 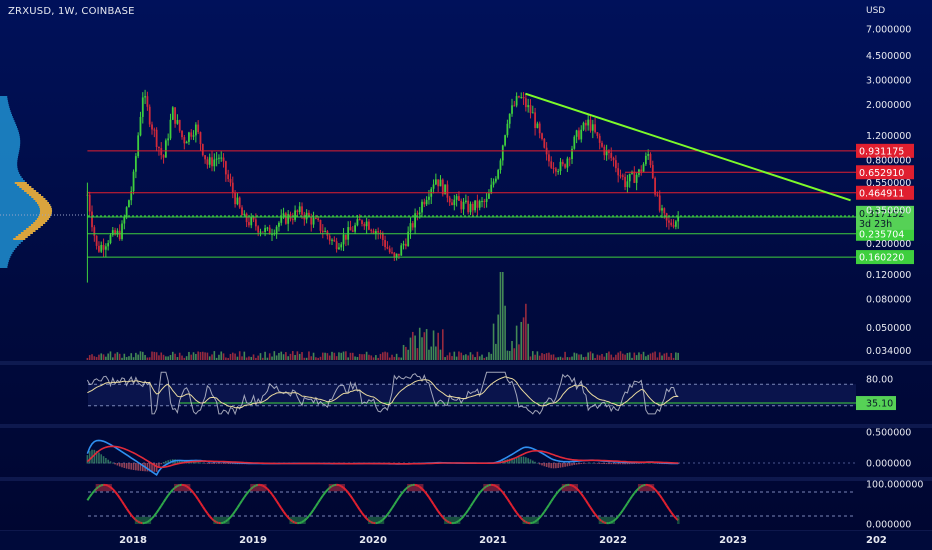 What do you see at coordinates (678, 520) in the screenshot?
I see `stoch-oversold-zone` at bounding box center [678, 520].